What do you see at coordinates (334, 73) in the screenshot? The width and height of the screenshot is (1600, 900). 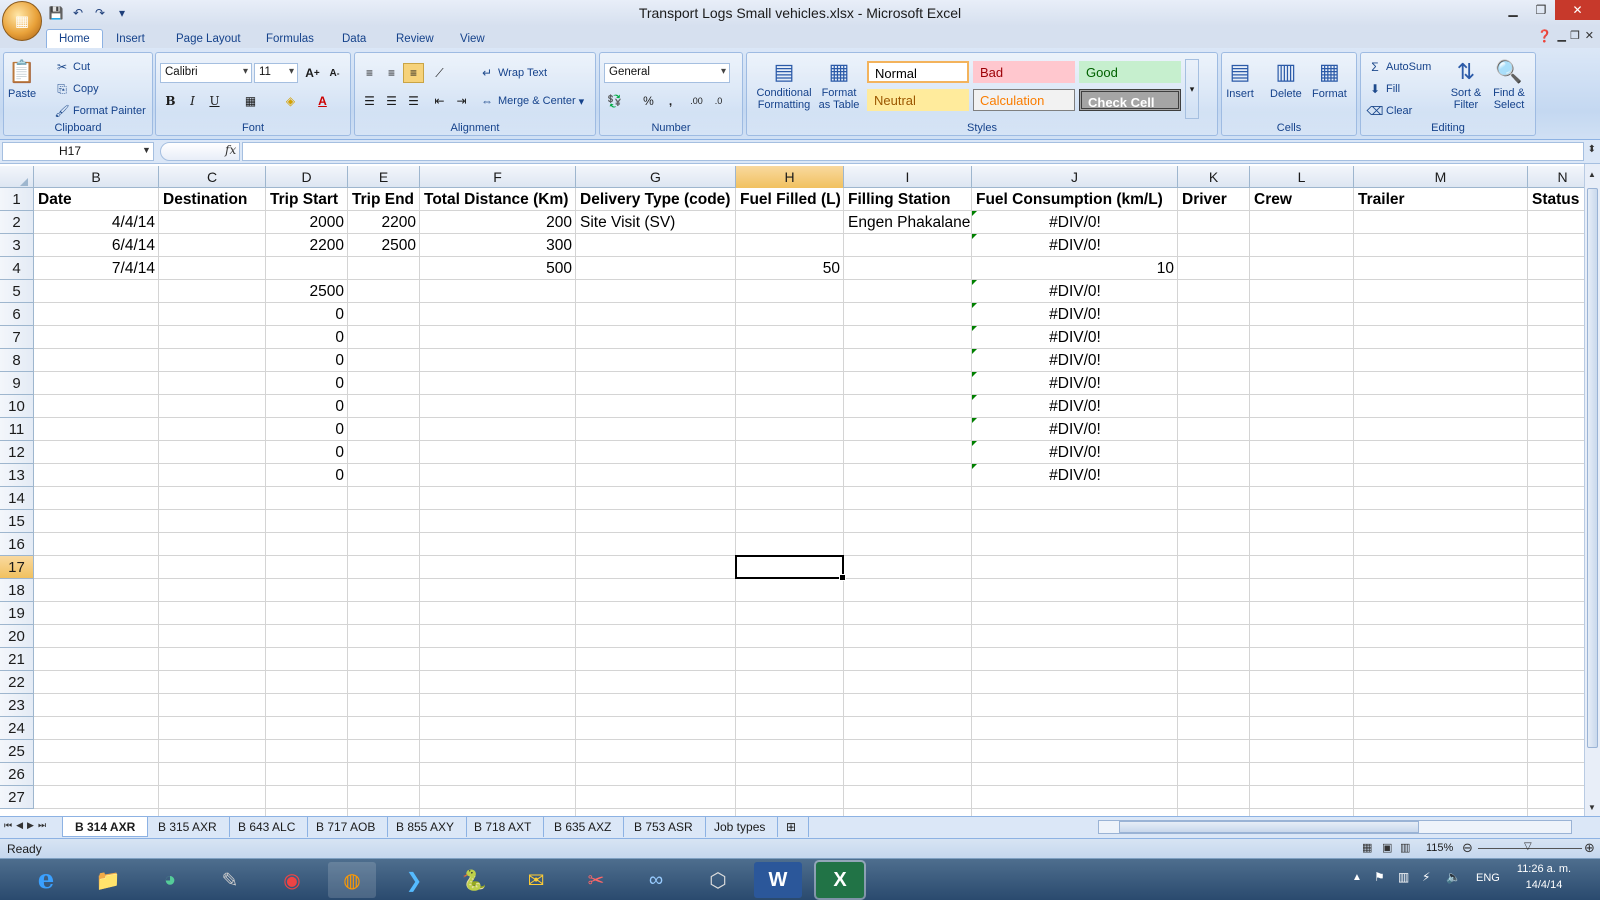 I see `shrink-font-icon: A-` at bounding box center [334, 73].